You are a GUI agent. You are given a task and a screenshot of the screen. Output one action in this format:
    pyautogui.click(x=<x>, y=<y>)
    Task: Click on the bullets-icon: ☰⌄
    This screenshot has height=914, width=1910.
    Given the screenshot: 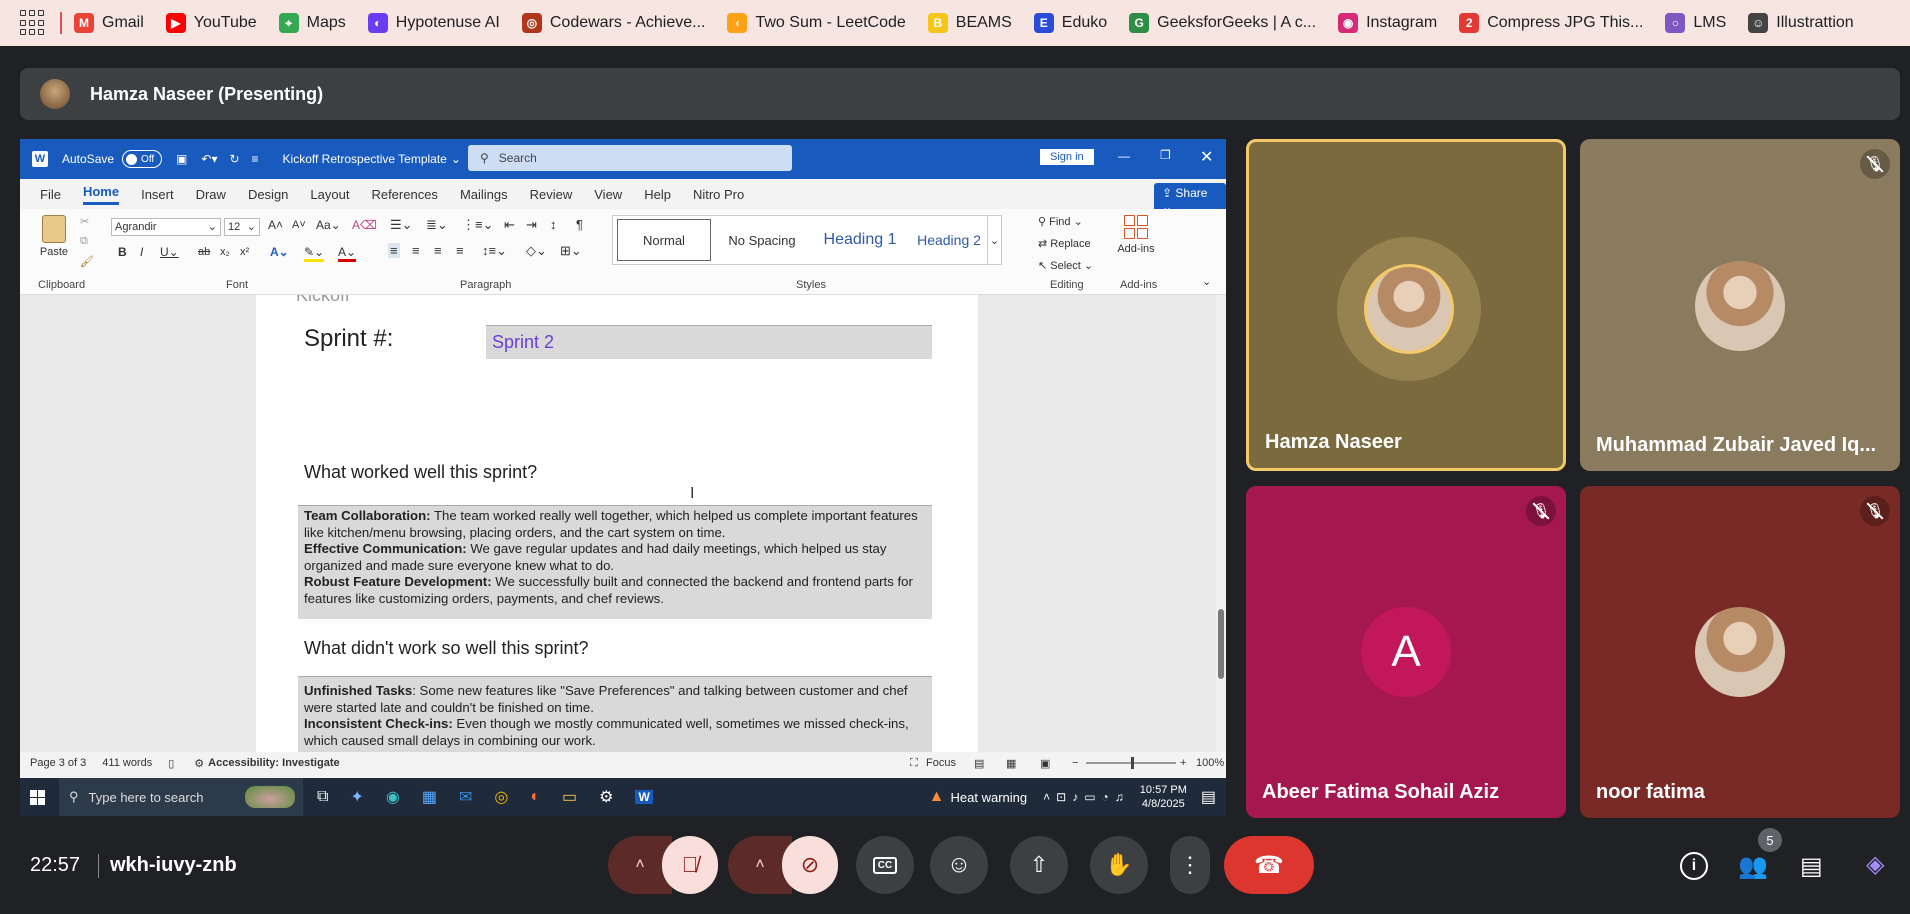 What is the action you would take?
    pyautogui.click(x=401, y=225)
    